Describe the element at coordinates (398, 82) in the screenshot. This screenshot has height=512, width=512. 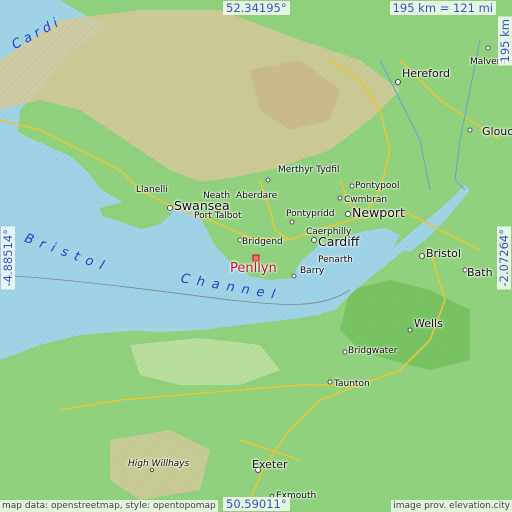
I see `dot-hereford` at that location.